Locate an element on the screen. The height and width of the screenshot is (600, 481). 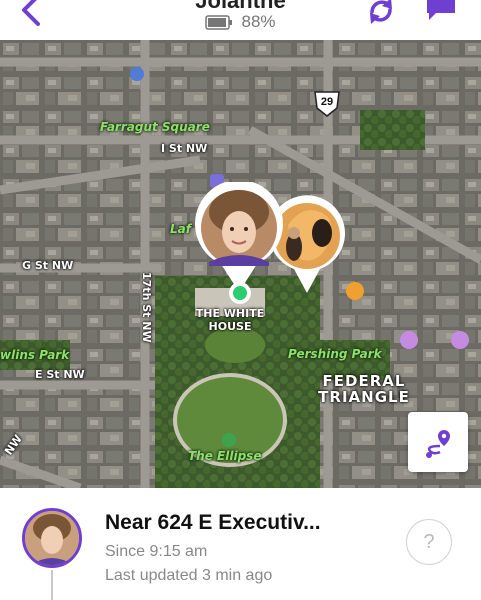
directions-button is located at coordinates (438, 442).